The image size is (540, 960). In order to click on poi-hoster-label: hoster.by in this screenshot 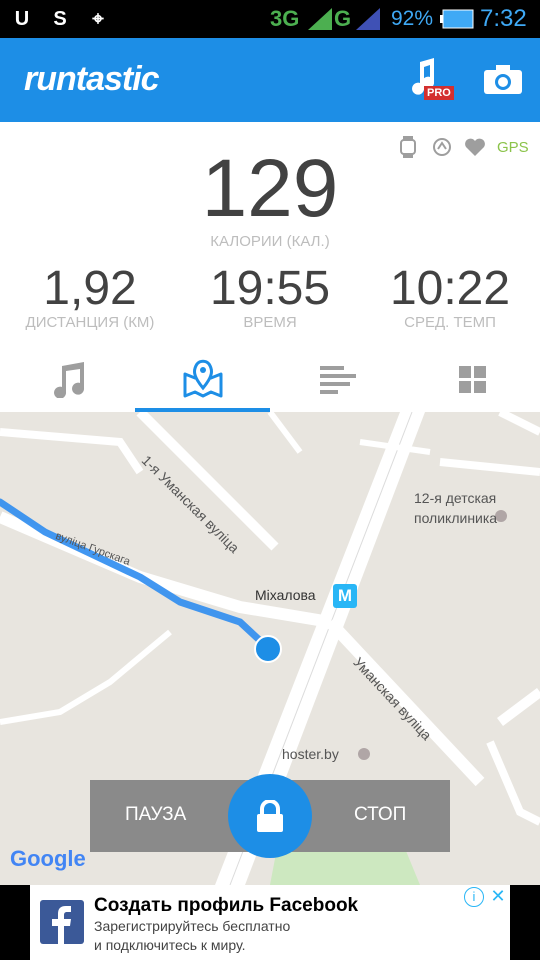, I will do `click(310, 754)`.